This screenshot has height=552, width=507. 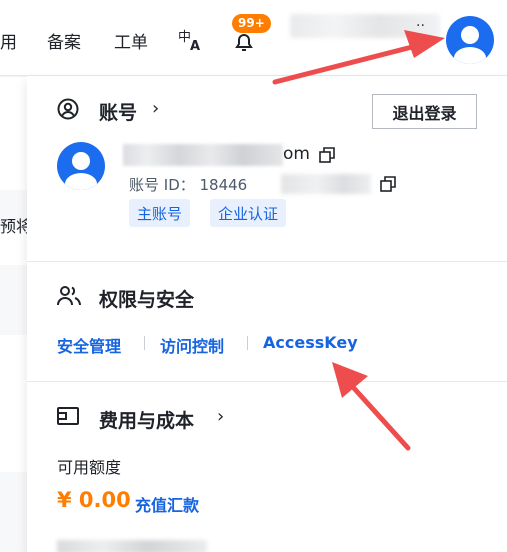 What do you see at coordinates (188, 185) in the screenshot?
I see `account-id: 账号 ID： 18446` at bounding box center [188, 185].